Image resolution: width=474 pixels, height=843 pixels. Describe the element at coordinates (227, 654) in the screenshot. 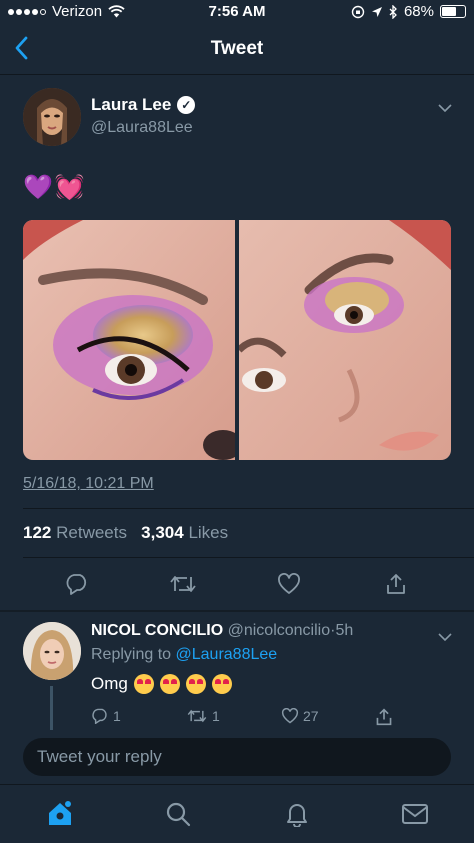

I see `replying-to-handle: @Laura88Lee` at that location.